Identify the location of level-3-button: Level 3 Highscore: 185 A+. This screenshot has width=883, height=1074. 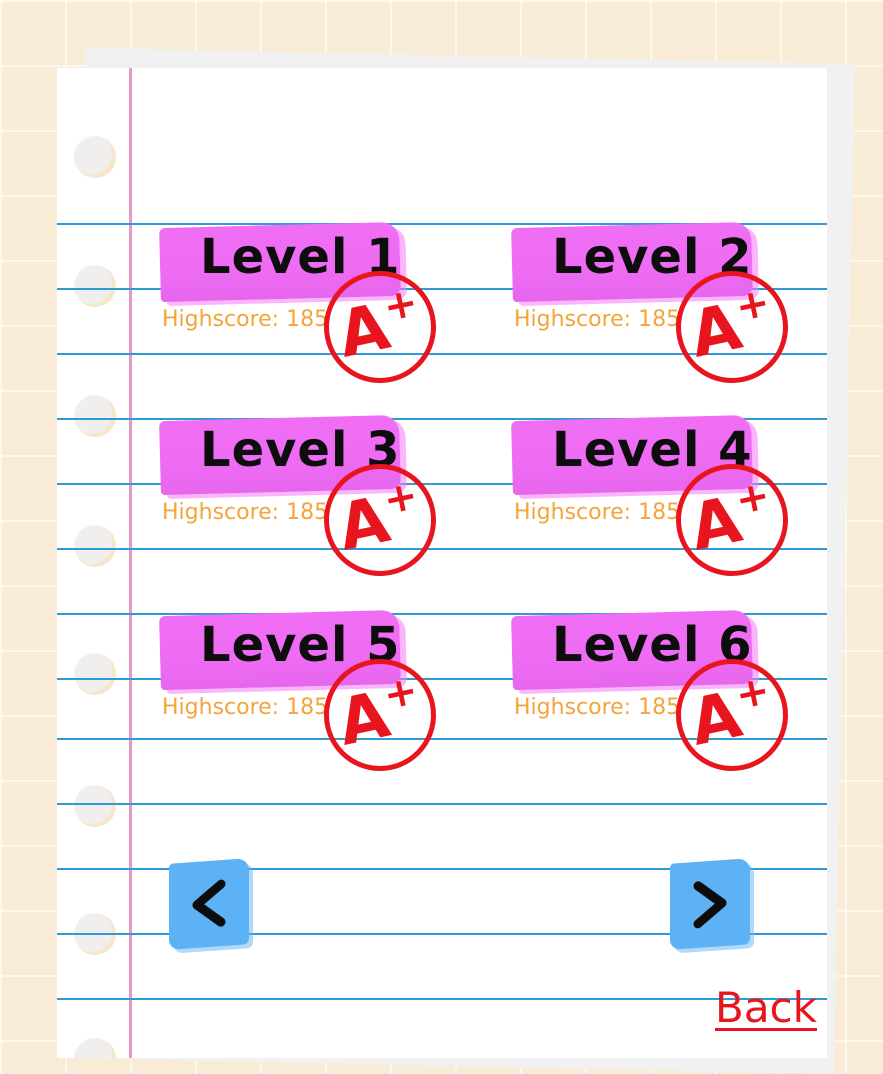
(309, 500).